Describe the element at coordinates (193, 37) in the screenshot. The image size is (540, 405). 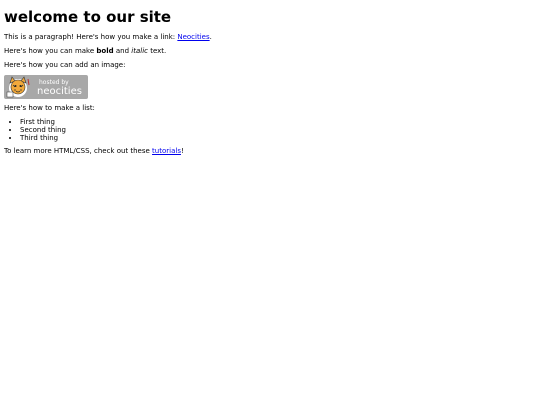
I see `neocities-link: Neocities` at that location.